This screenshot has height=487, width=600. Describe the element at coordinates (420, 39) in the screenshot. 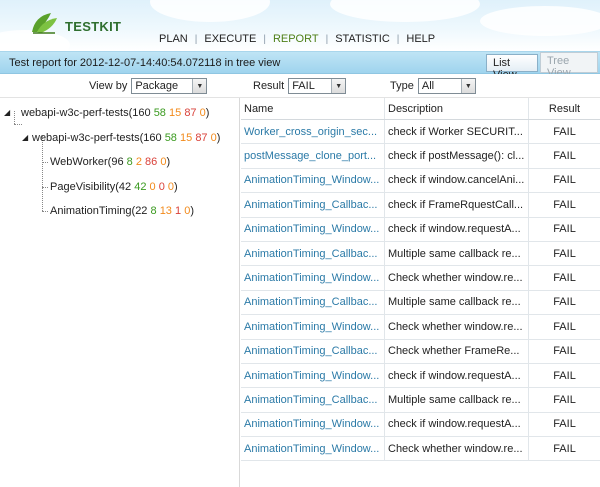

I see `nav-help: HELP` at that location.